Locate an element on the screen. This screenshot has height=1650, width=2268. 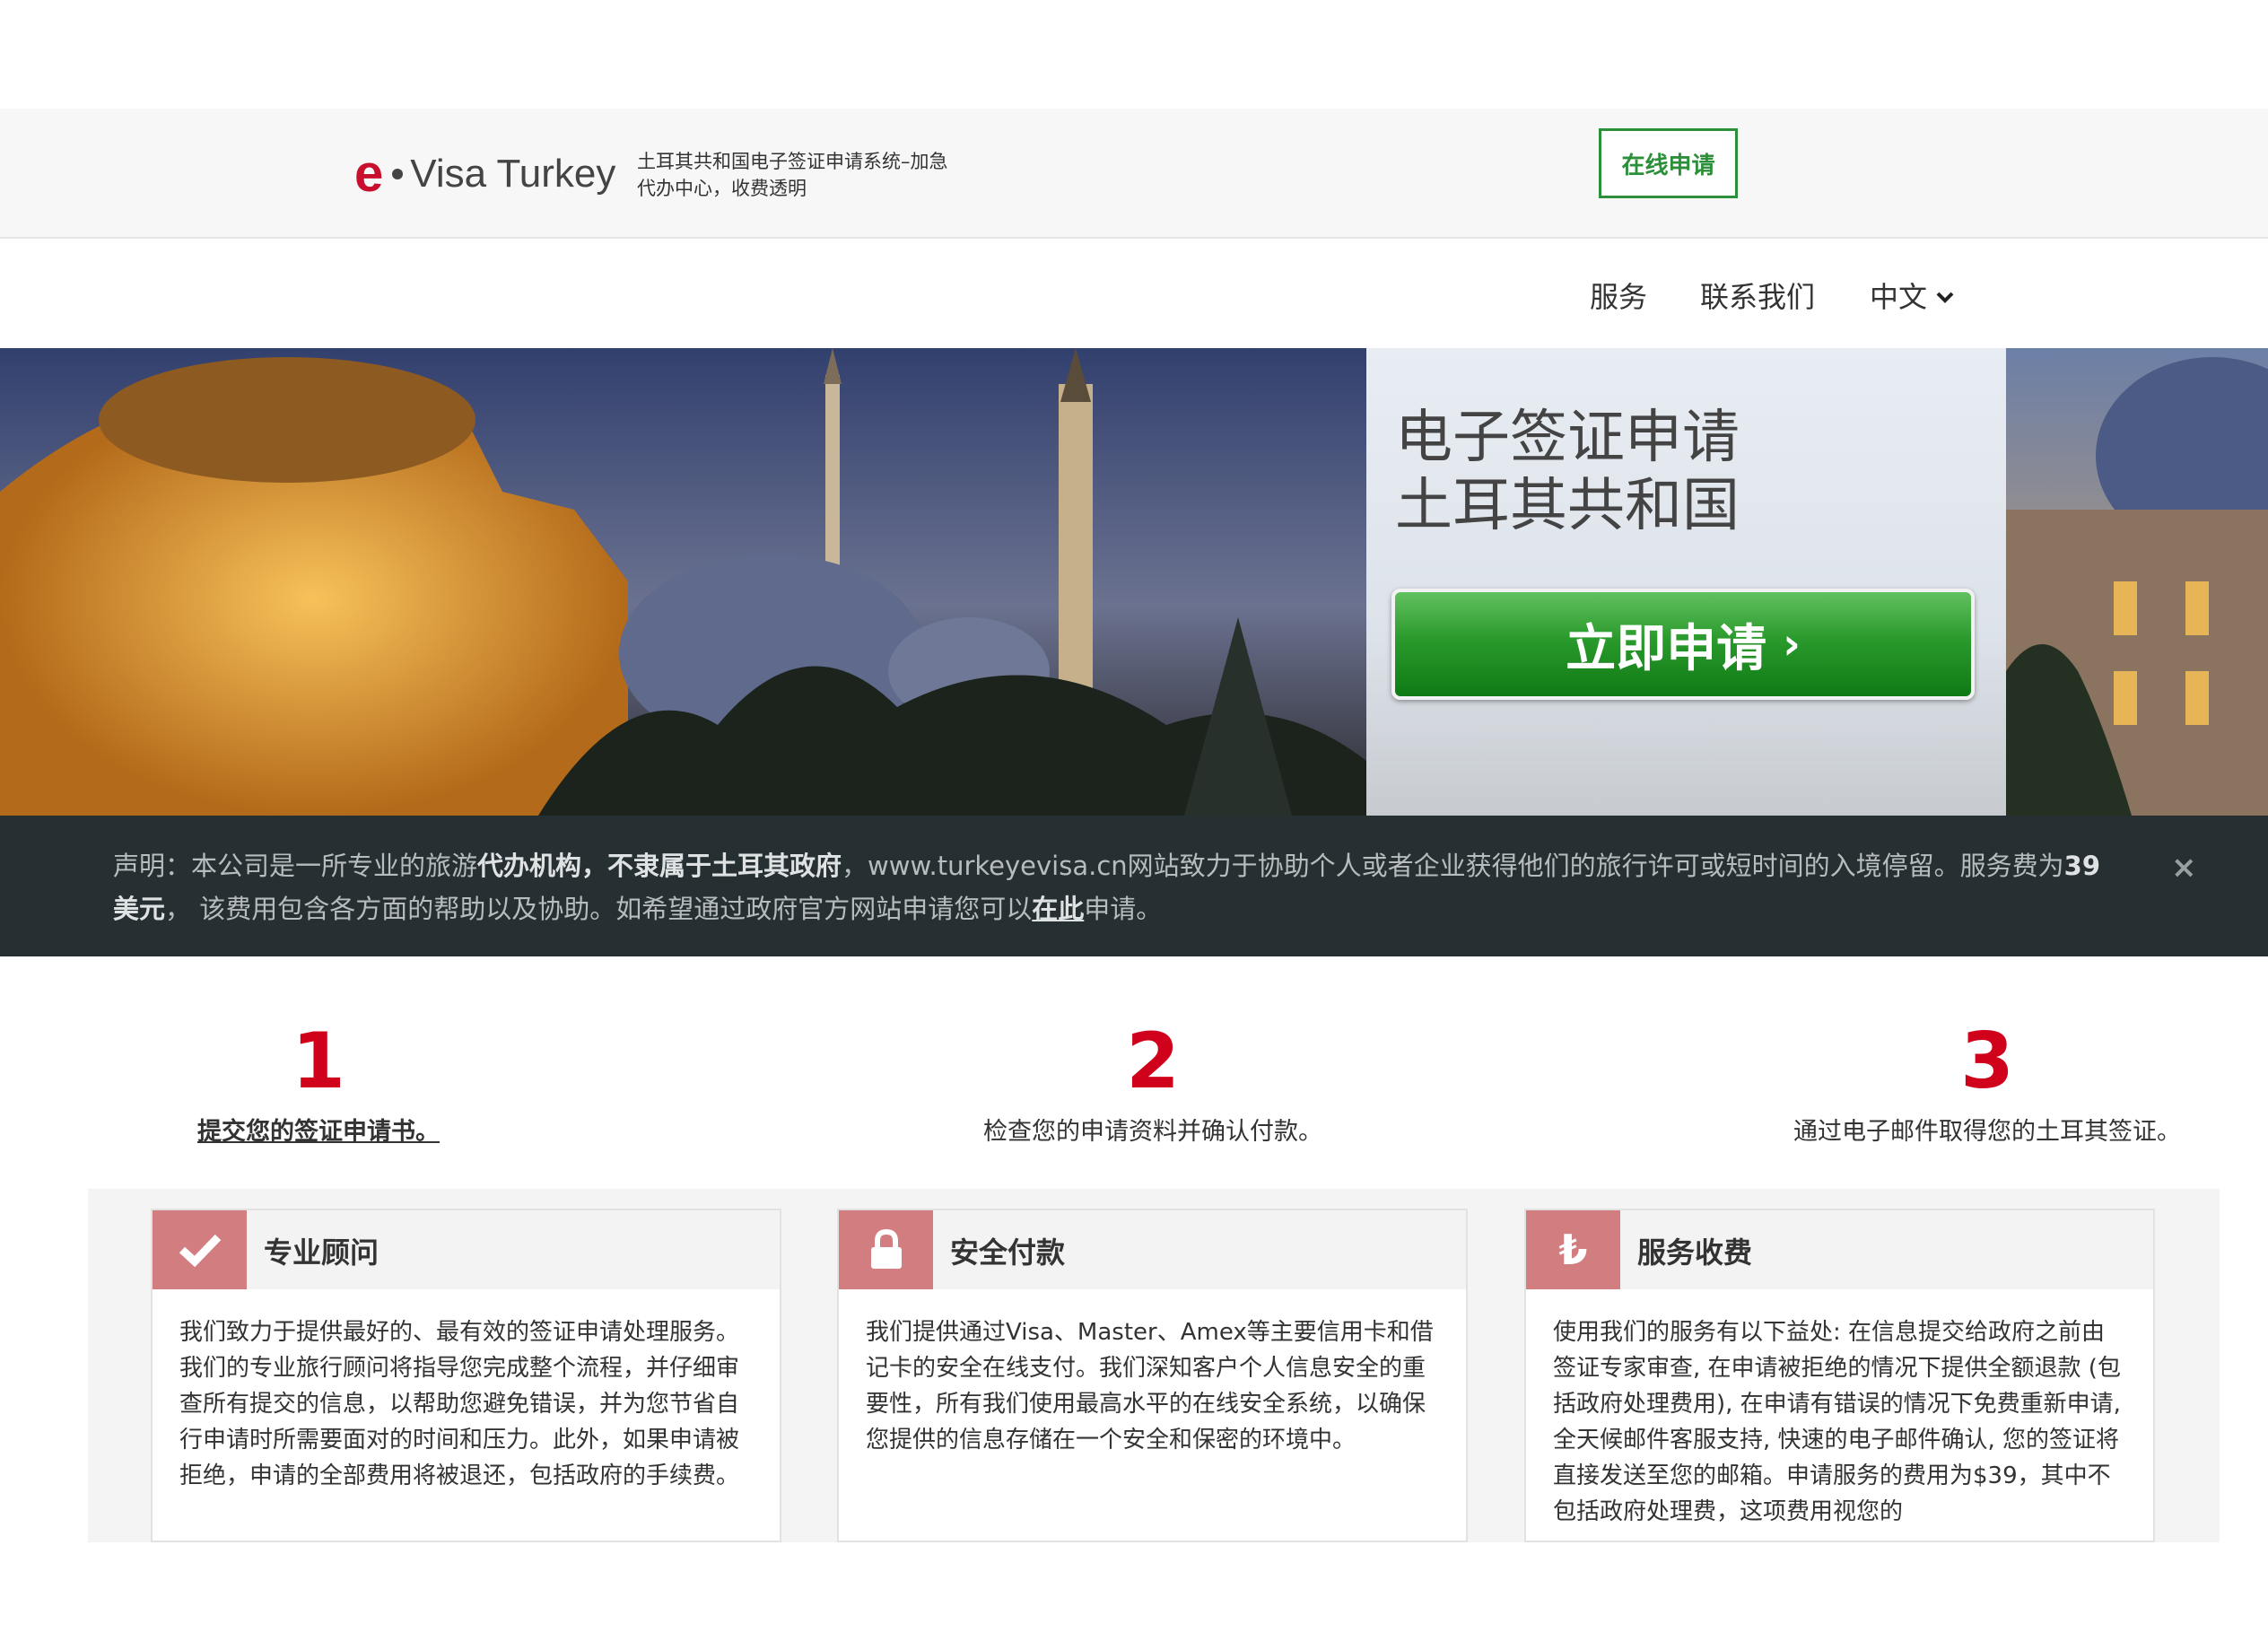
disclaimer-suffix: 申请。 is located at coordinates (1123, 909).